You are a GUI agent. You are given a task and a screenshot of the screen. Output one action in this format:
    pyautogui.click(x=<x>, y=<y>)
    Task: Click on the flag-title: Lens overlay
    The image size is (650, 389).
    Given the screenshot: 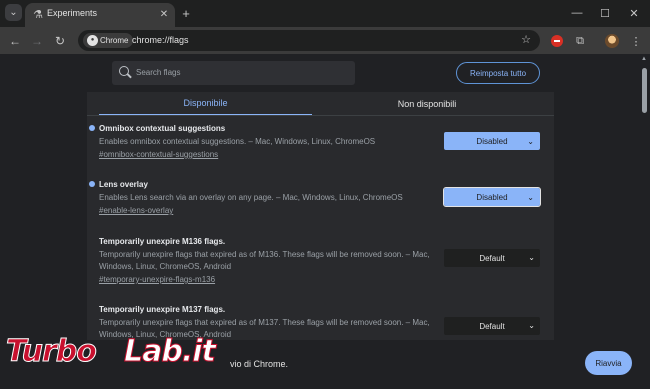 What is the action you would take?
    pyautogui.click(x=123, y=184)
    